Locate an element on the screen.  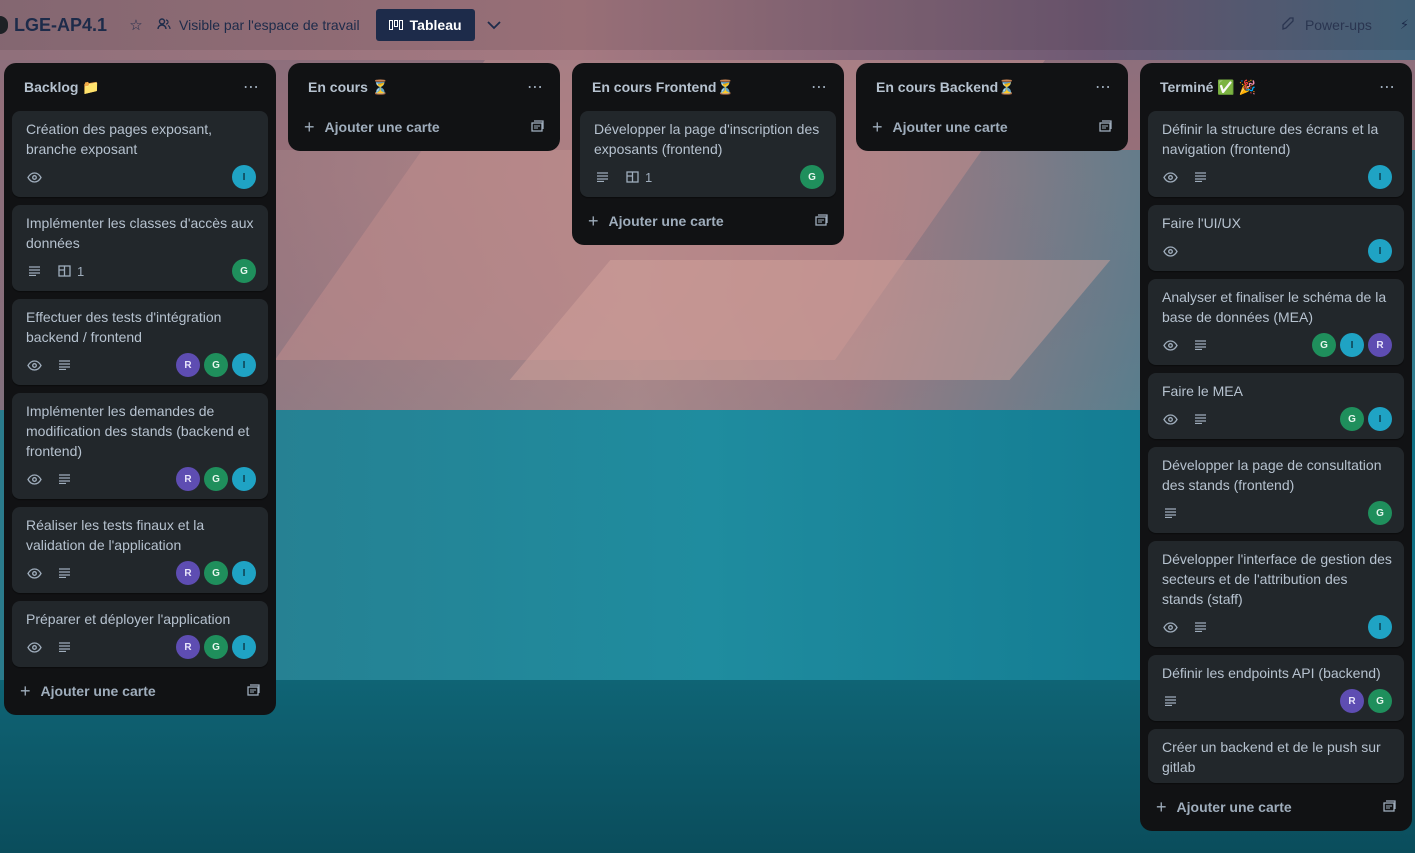
card: Préparer et déployer l'application R G I is located at coordinates (140, 634).